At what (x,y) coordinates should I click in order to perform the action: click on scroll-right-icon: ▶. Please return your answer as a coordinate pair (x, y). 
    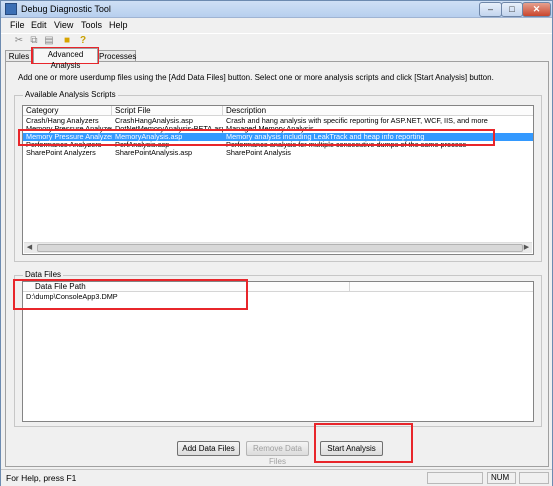
    Looking at the image, I should click on (526, 248).